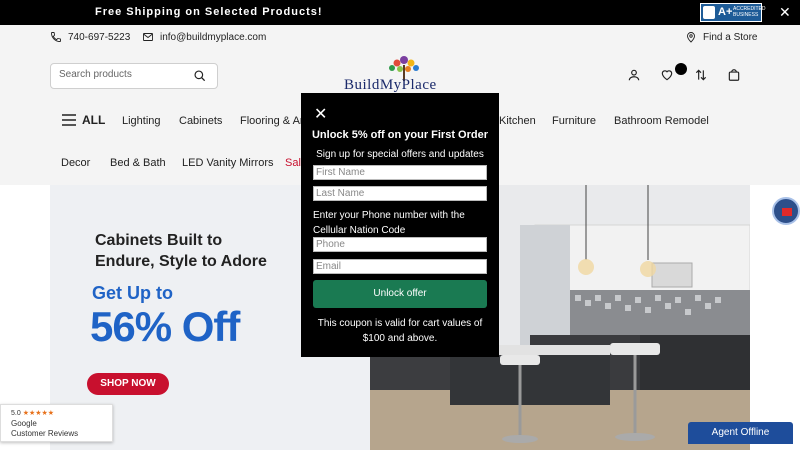 The height and width of the screenshot is (450, 800). Describe the element at coordinates (165, 326) in the screenshot. I see `hero-discount: 56% Off` at that location.